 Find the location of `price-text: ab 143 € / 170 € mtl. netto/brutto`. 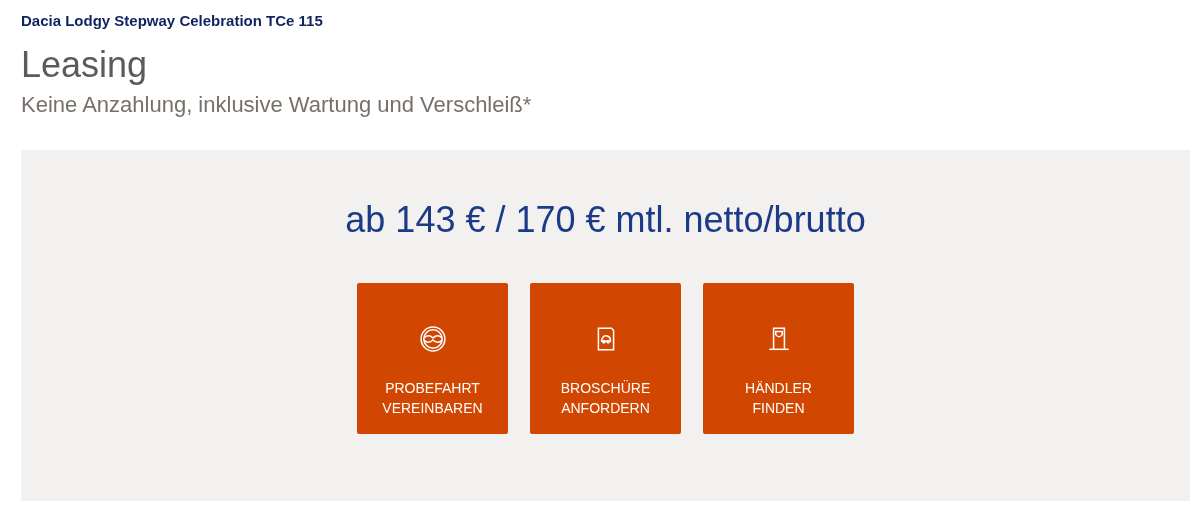

price-text: ab 143 € / 170 € mtl. netto/brutto is located at coordinates (605, 220).